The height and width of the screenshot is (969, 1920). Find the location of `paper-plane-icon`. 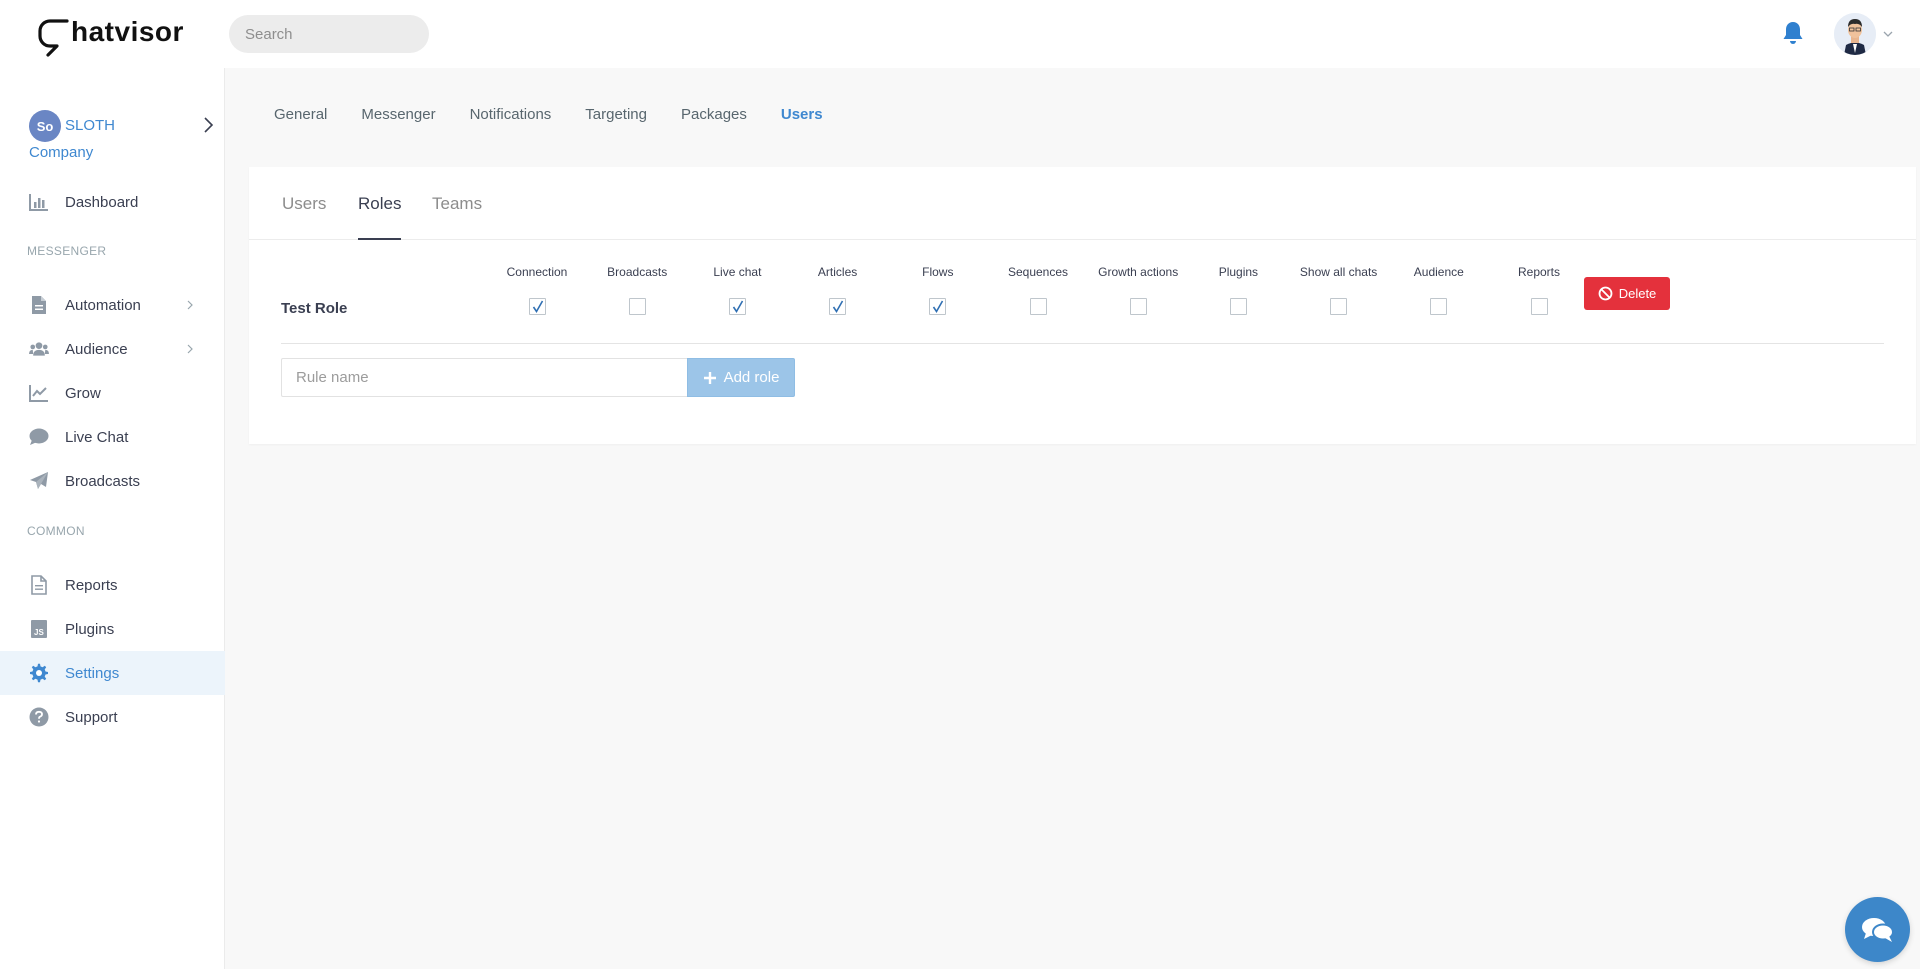

paper-plane-icon is located at coordinates (39, 481).